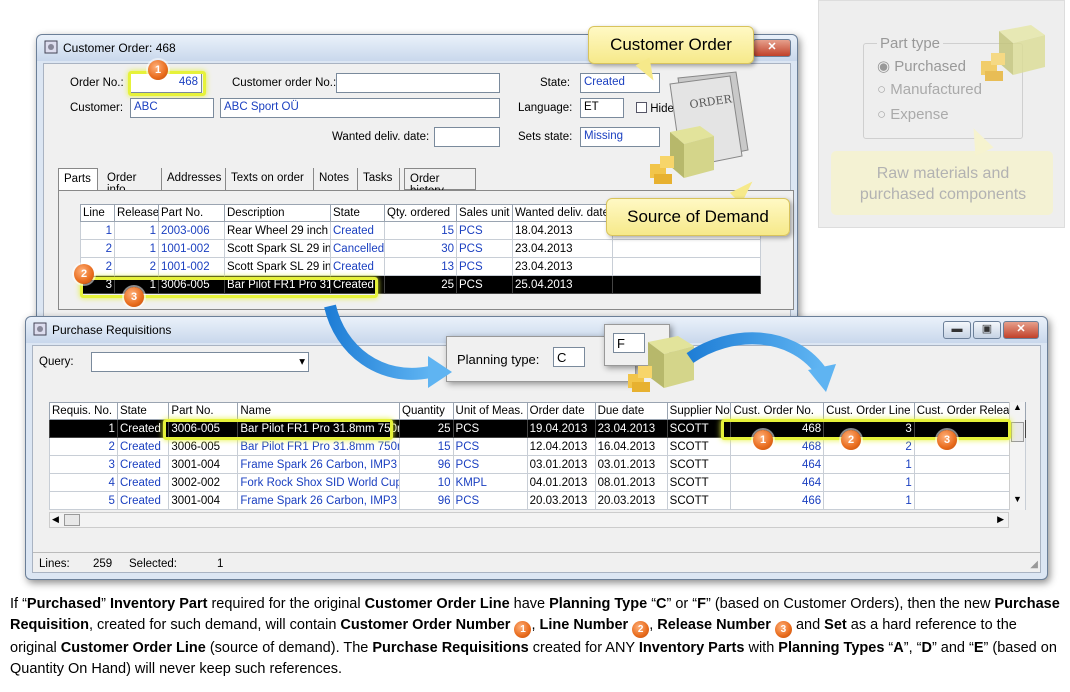 The image size is (1070, 692). I want to click on text-bold: Planning Types, so click(831, 648).